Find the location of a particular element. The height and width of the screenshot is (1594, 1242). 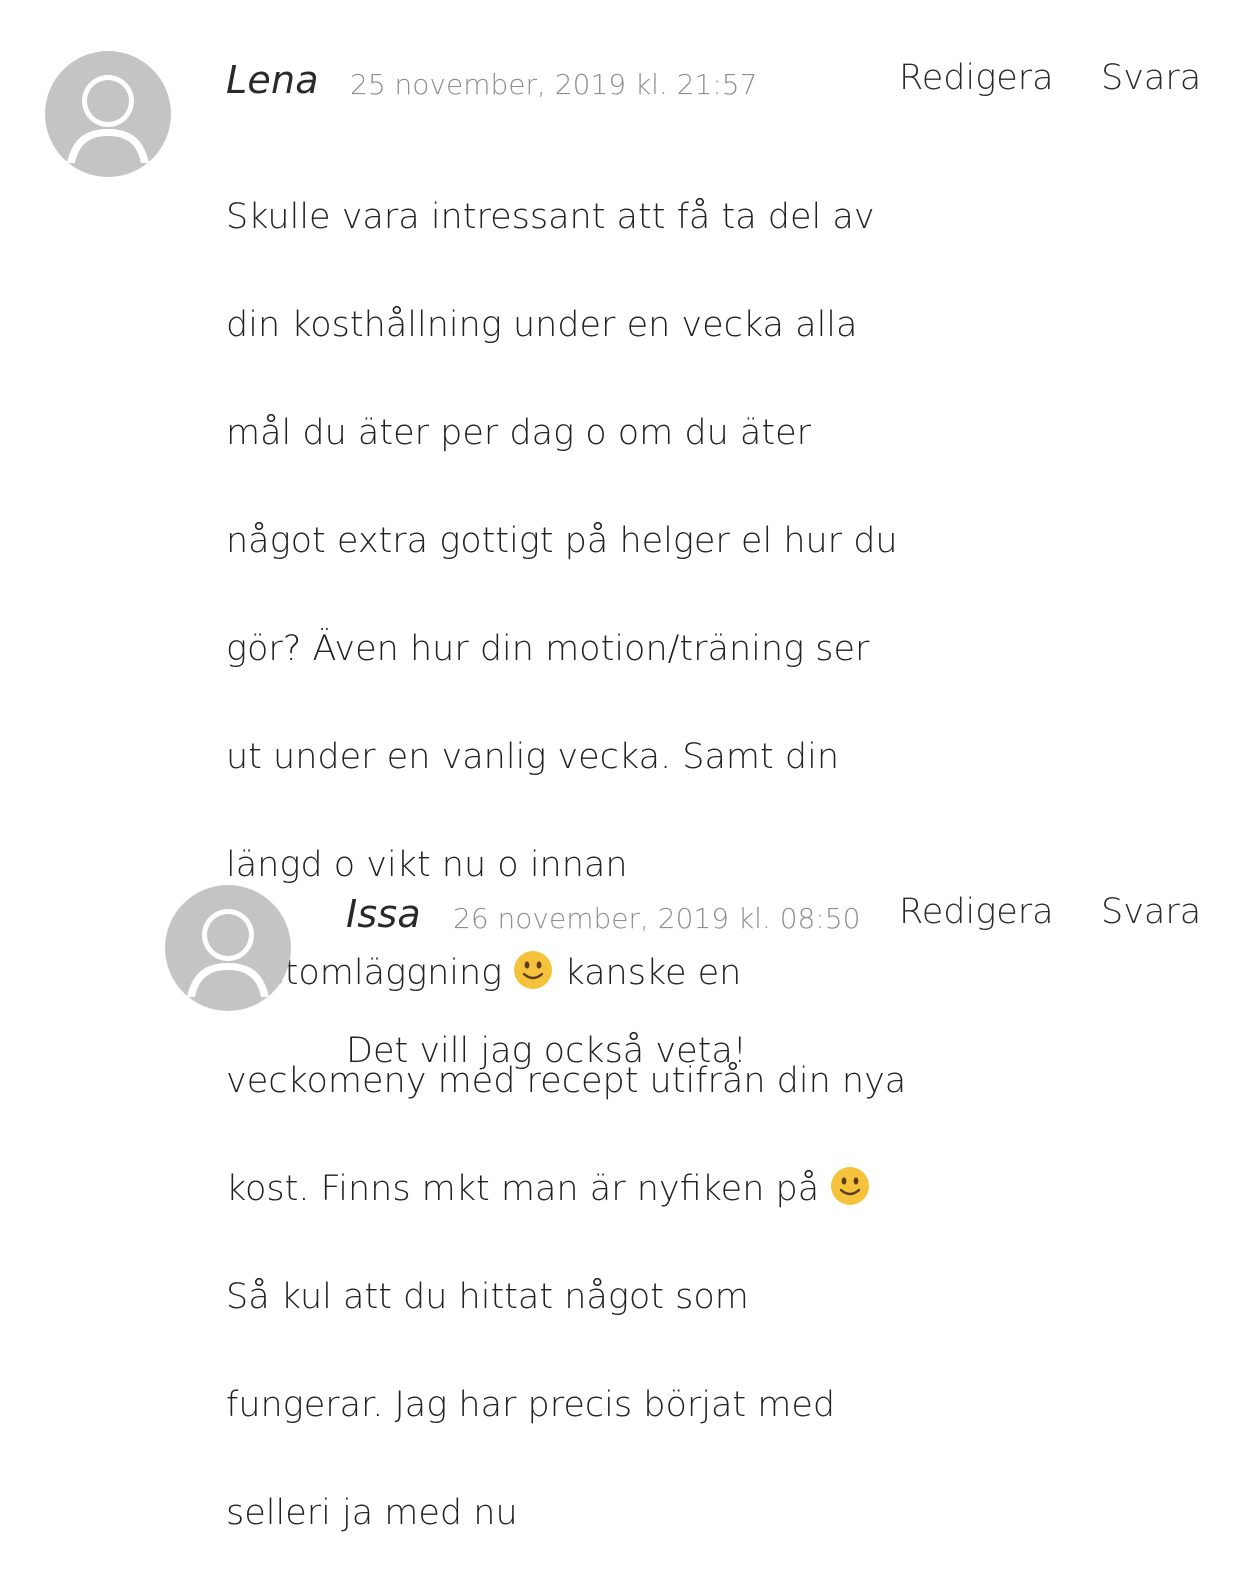

comment-author: Lena is located at coordinates (272, 80).